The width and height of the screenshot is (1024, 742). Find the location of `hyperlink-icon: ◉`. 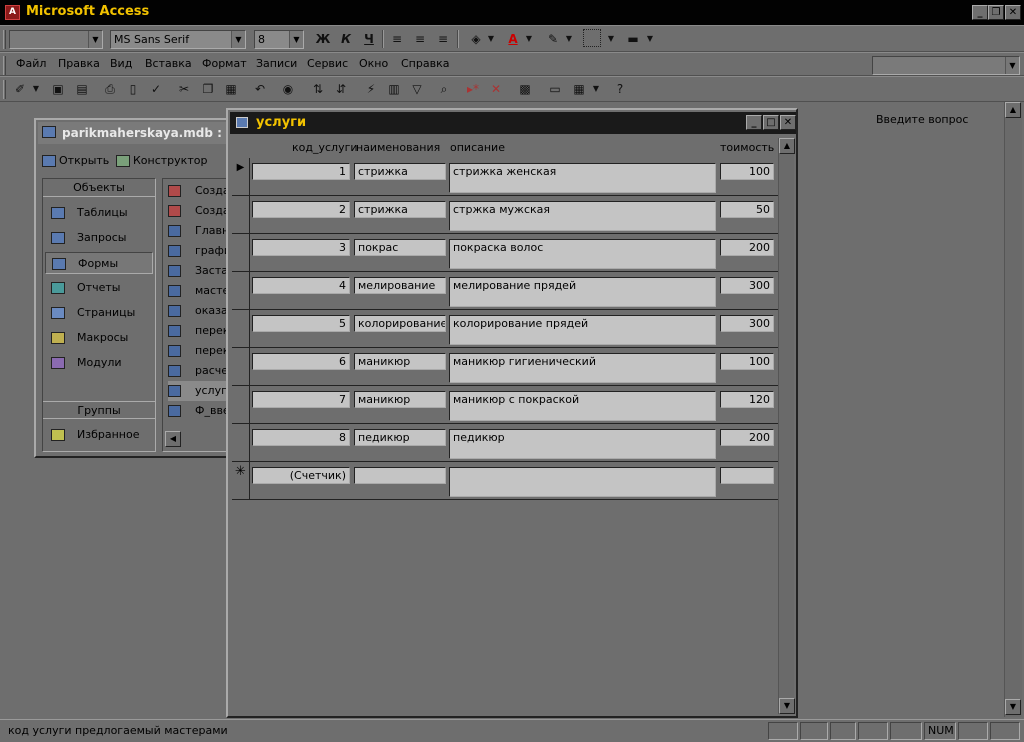

hyperlink-icon: ◉ is located at coordinates (288, 89).